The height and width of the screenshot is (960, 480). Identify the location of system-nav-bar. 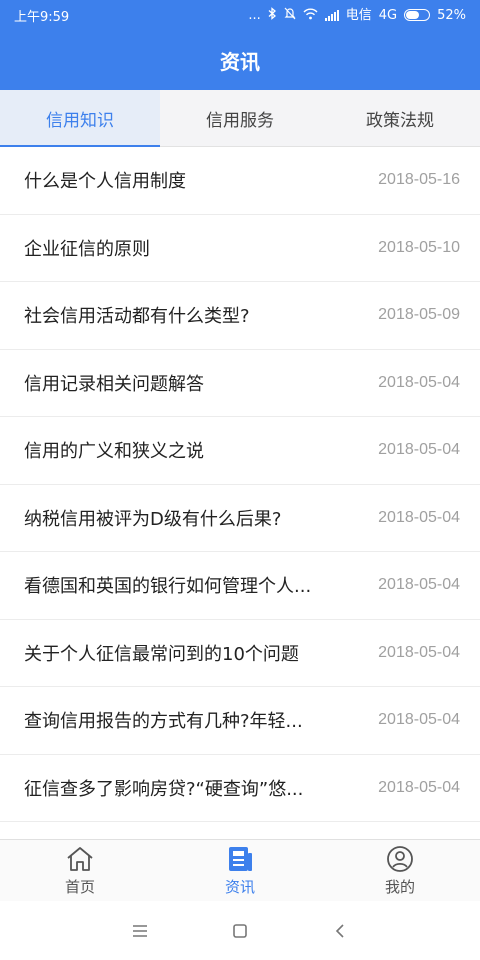
(240, 930).